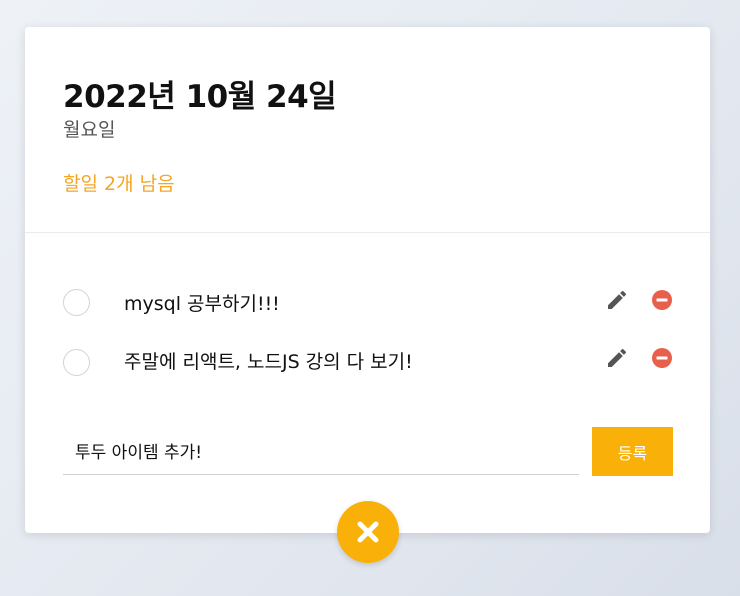 Image resolution: width=740 pixels, height=596 pixels. I want to click on submit-button: 등록, so click(632, 451).